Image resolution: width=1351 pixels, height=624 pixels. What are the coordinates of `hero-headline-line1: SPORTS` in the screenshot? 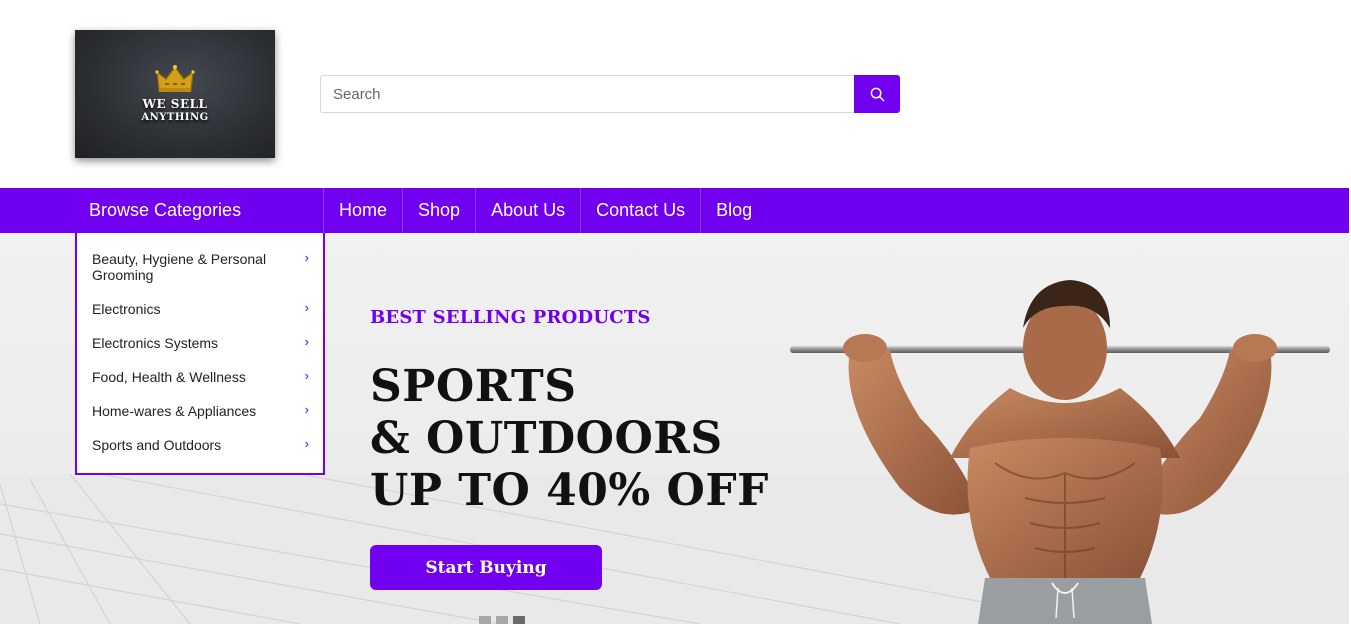 It's located at (473, 386).